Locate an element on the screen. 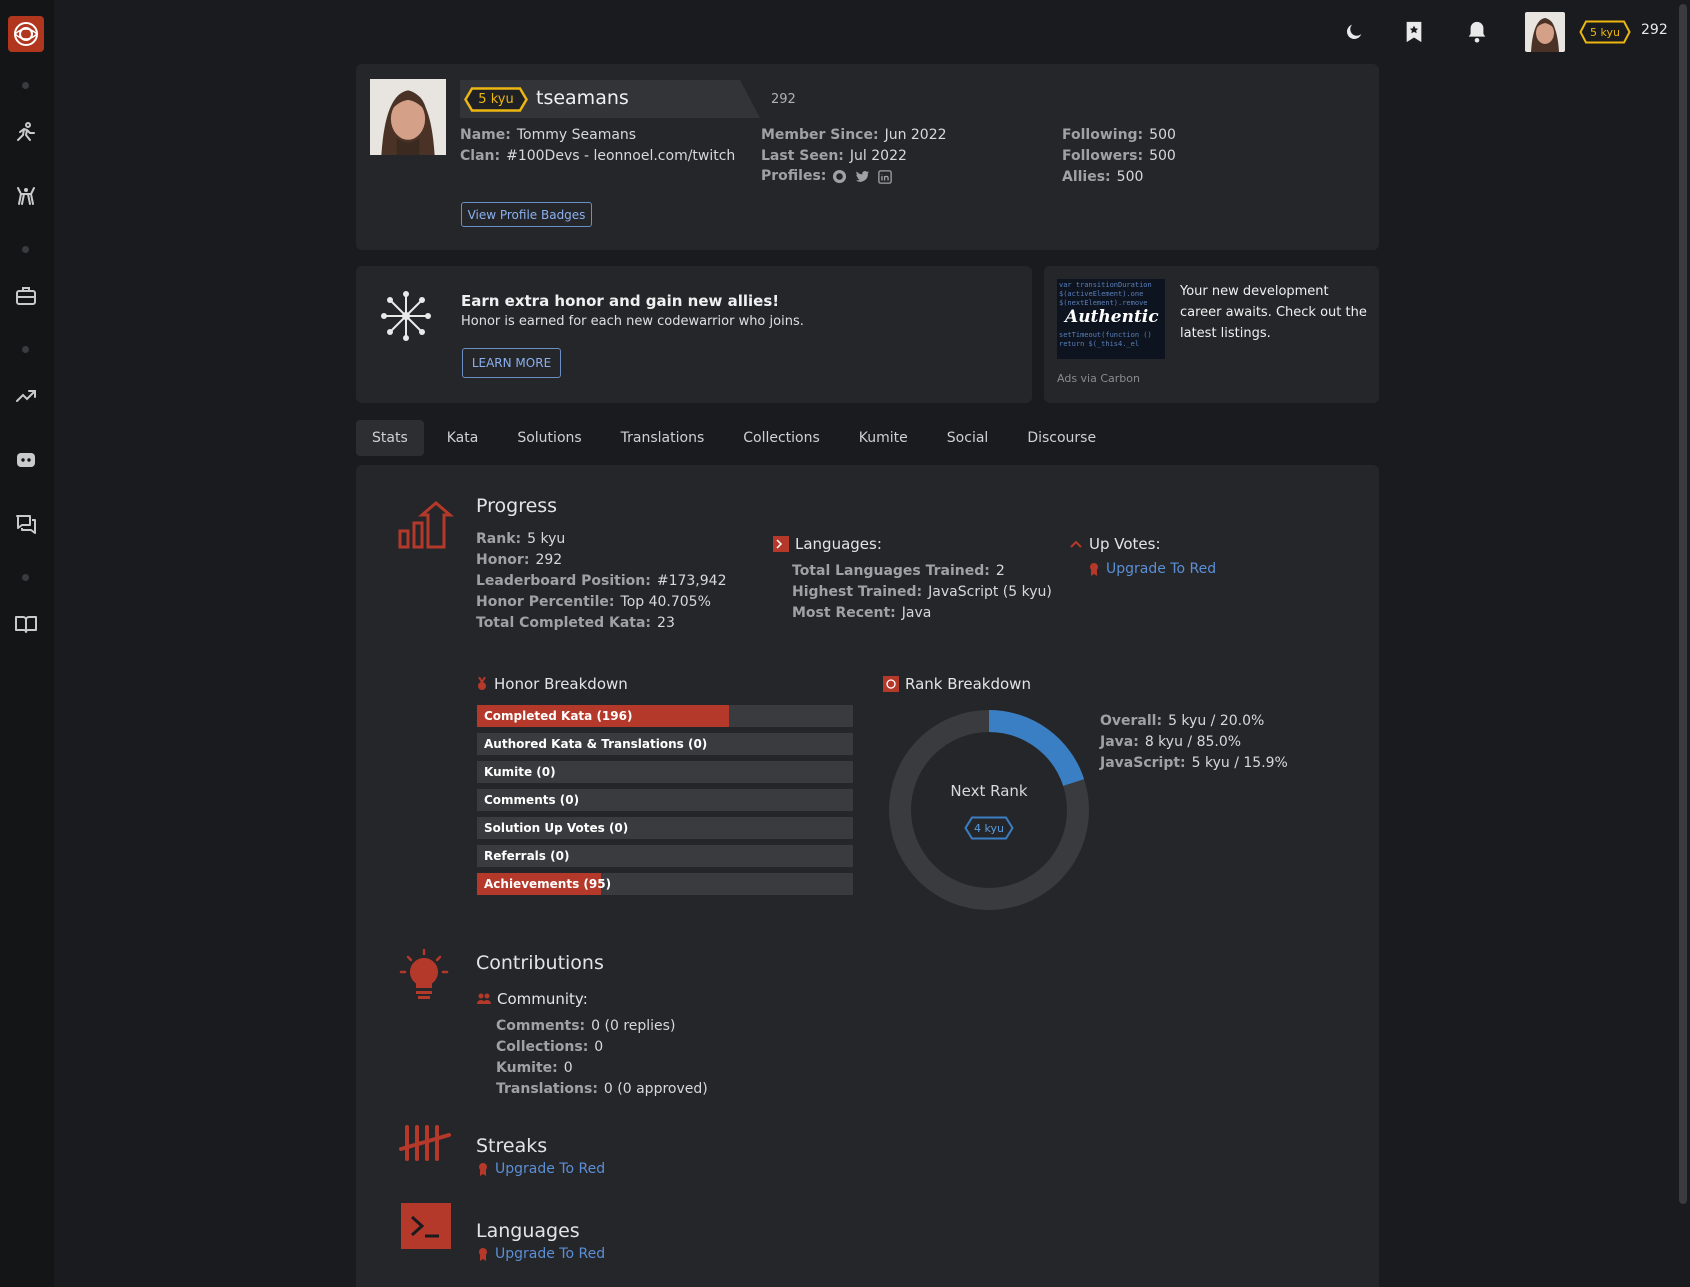 The height and width of the screenshot is (1287, 1690). discord-icon is located at coordinates (26, 460).